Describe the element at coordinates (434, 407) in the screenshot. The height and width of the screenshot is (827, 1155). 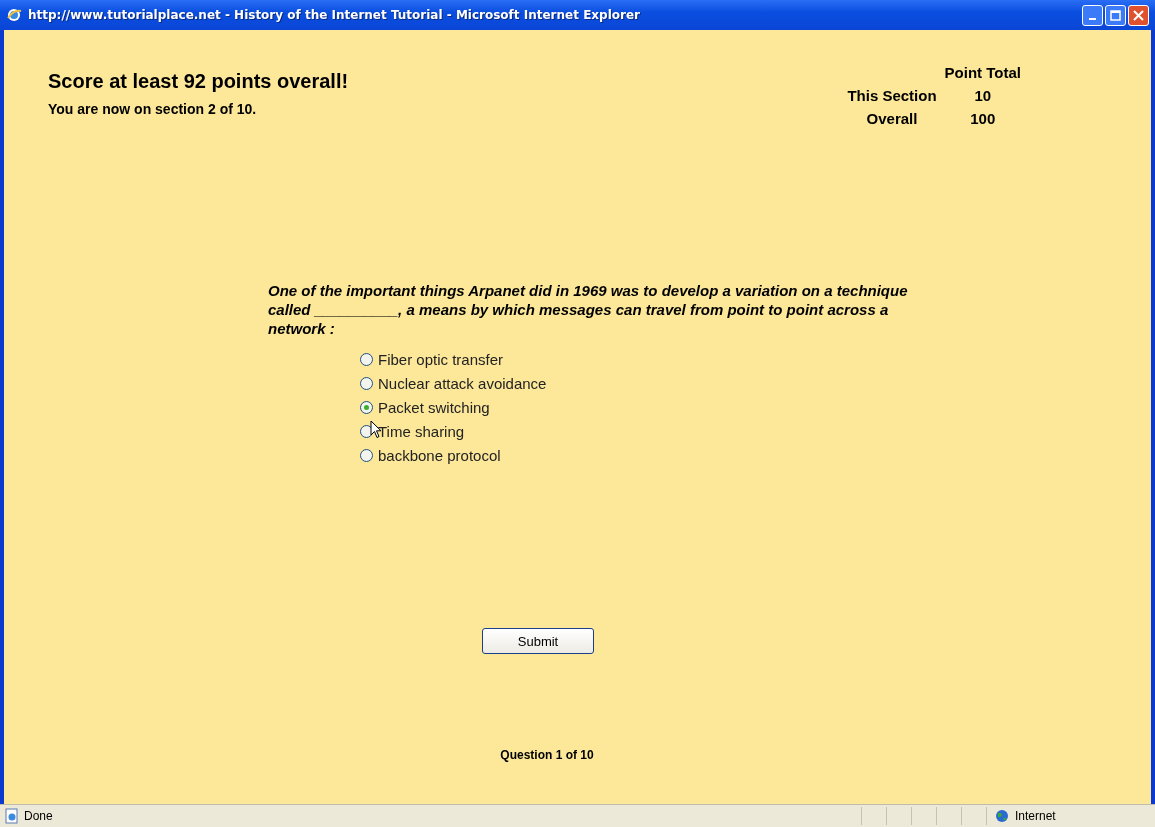
I see `option-label: Packet switching` at that location.